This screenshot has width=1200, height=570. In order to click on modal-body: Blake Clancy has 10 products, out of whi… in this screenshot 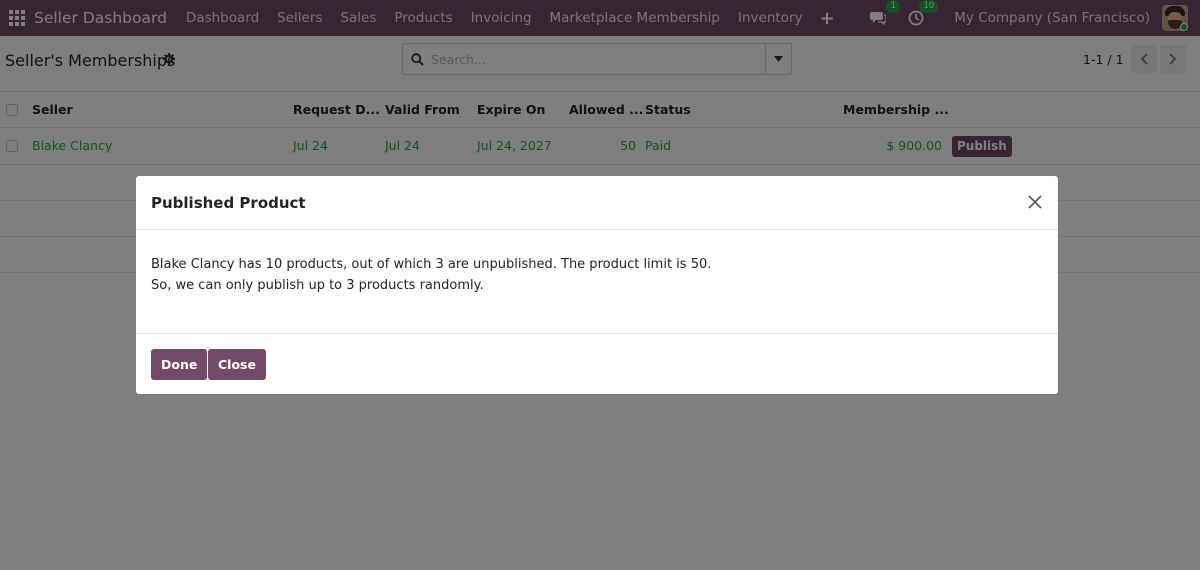, I will do `click(431, 275)`.